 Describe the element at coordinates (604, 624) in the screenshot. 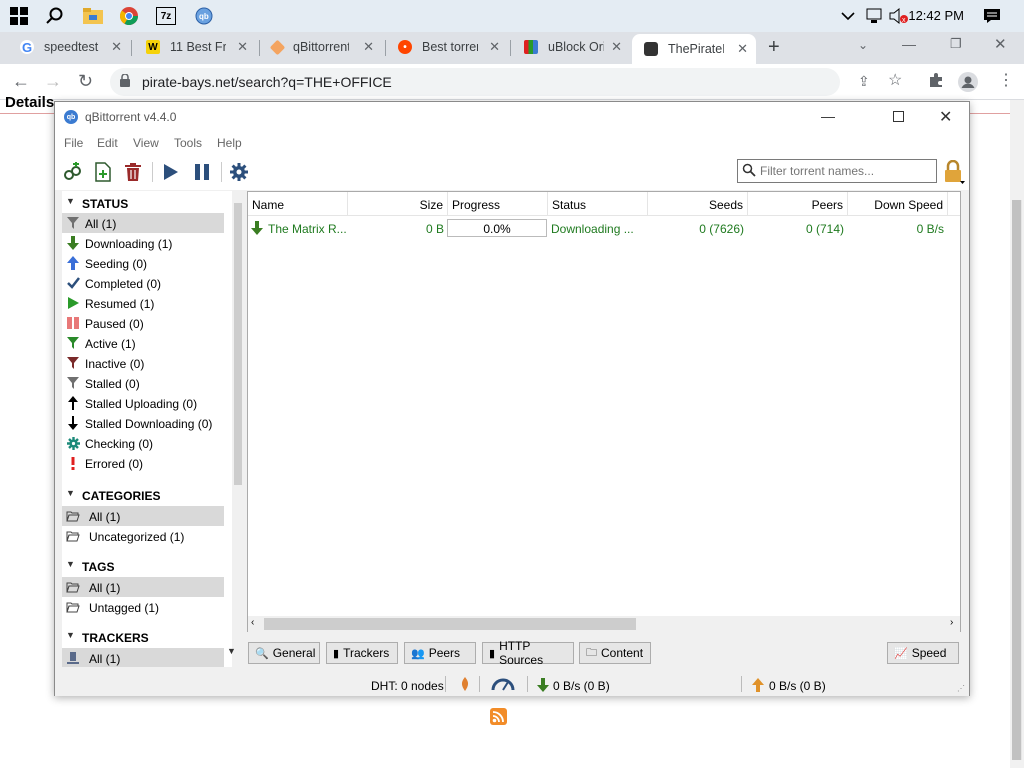

I see `table-horizontal-scrollbar: ‹ ›` at that location.